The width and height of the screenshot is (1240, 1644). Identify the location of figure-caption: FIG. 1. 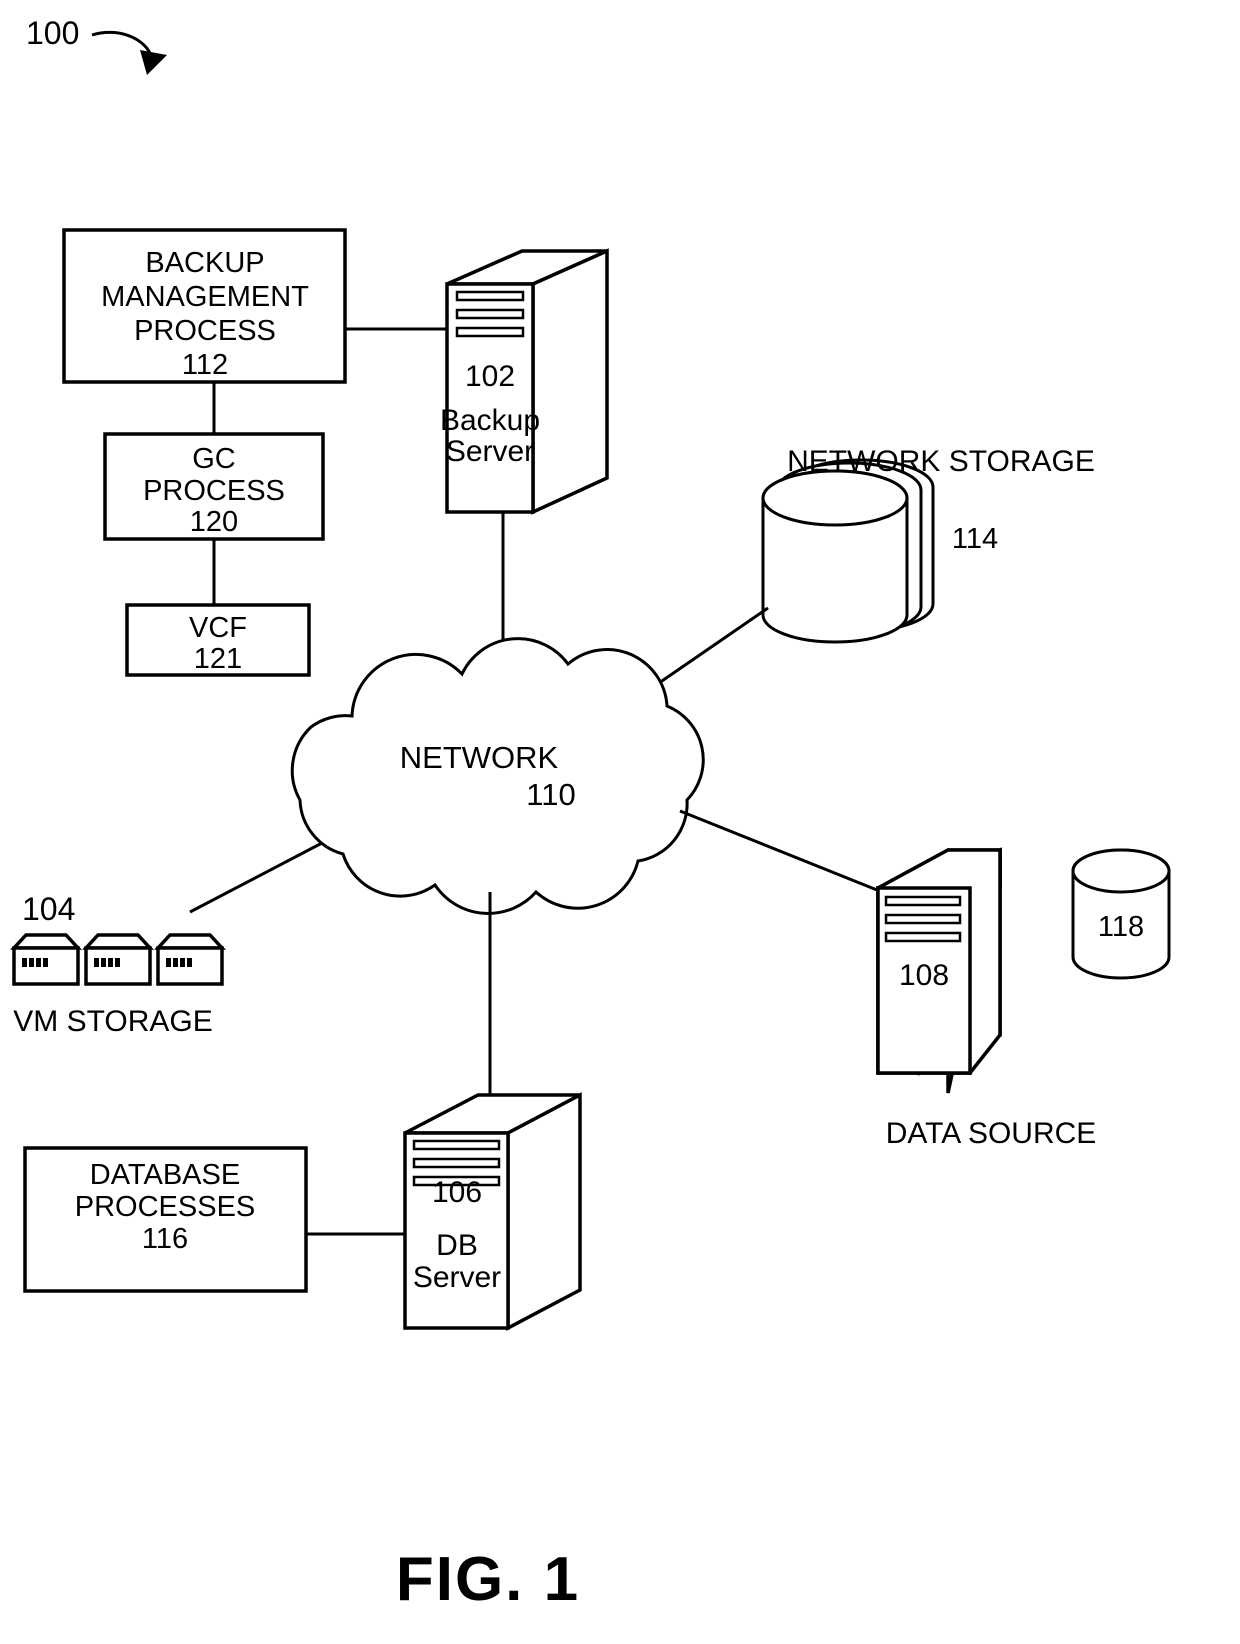
(488, 1579).